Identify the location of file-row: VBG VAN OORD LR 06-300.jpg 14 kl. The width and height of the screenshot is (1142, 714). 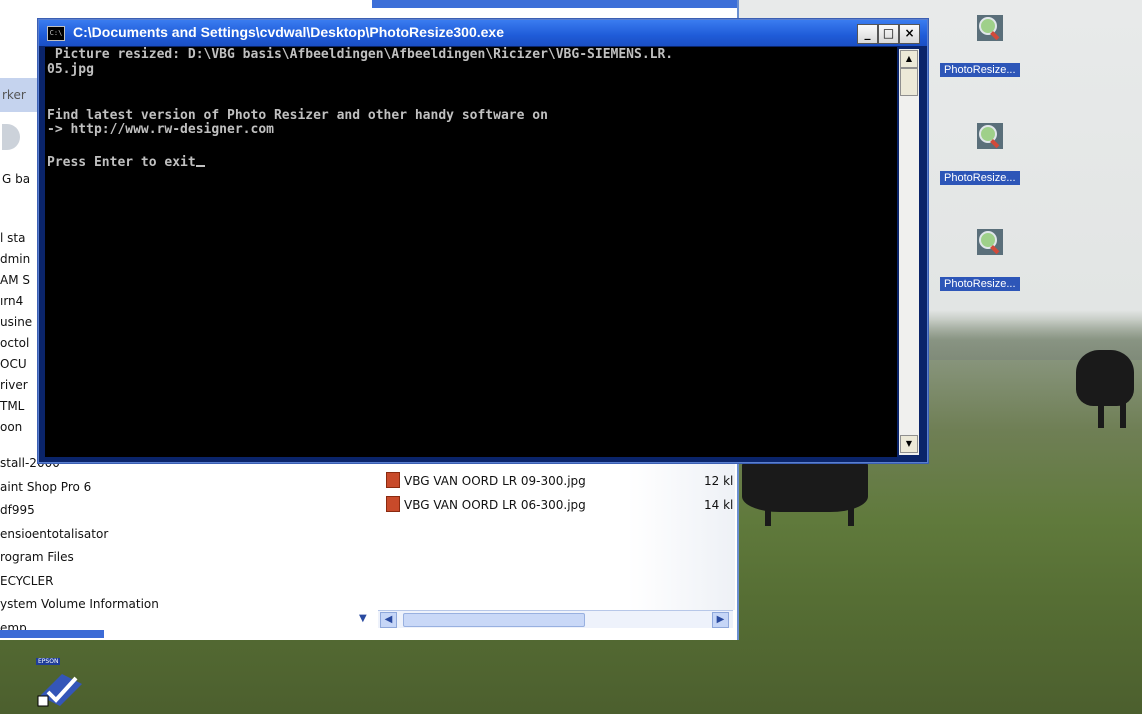
(559, 505).